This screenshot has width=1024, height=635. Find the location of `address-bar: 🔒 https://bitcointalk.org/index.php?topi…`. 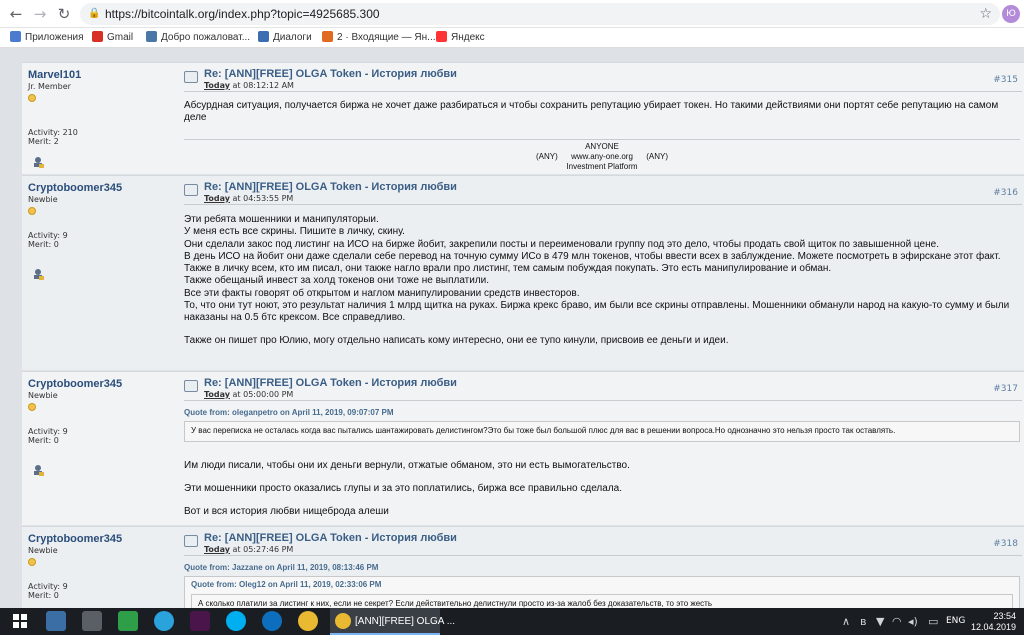

address-bar: 🔒 https://bitcointalk.org/index.php?topi… is located at coordinates (540, 14).